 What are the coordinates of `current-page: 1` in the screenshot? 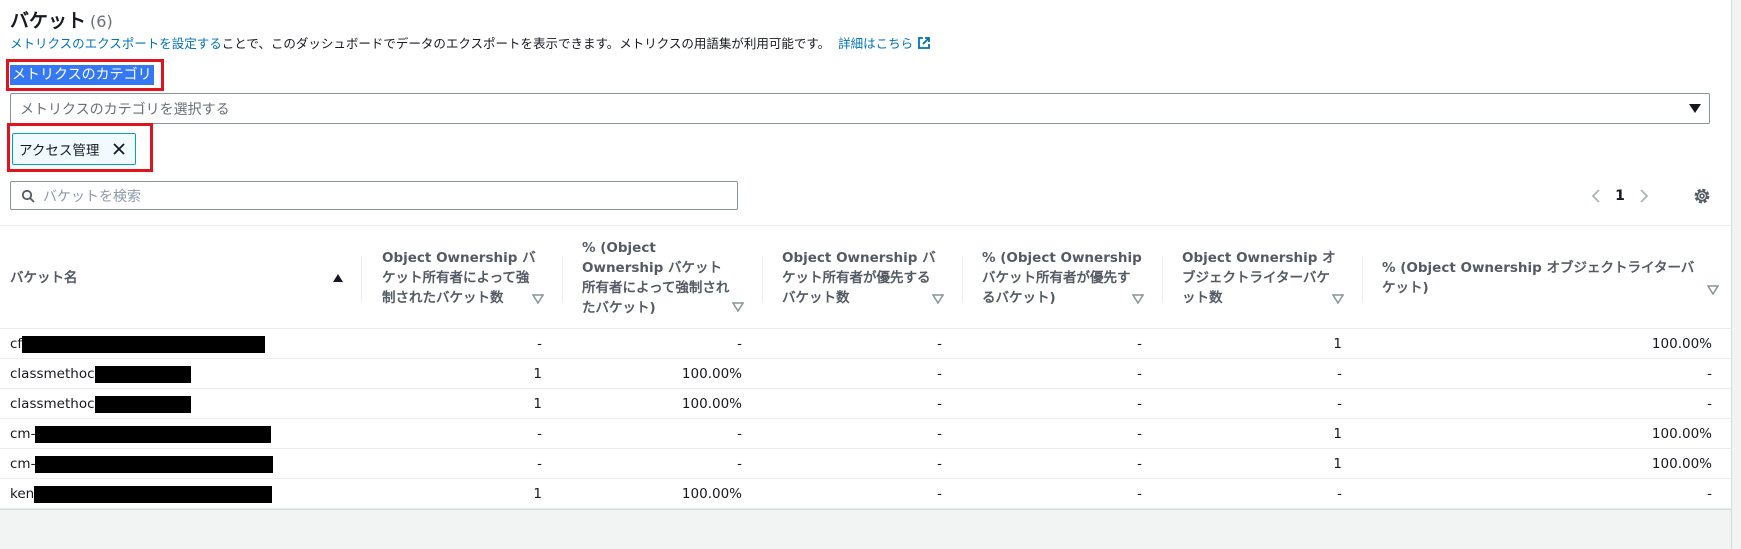 It's located at (1620, 196).